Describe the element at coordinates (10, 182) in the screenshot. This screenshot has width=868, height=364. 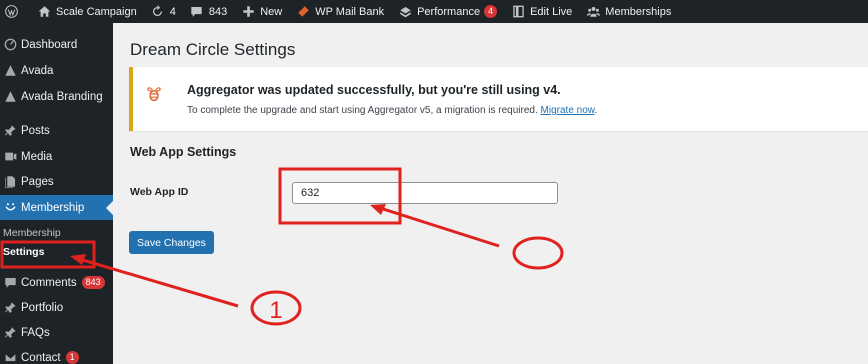
I see `pages-icon` at that location.